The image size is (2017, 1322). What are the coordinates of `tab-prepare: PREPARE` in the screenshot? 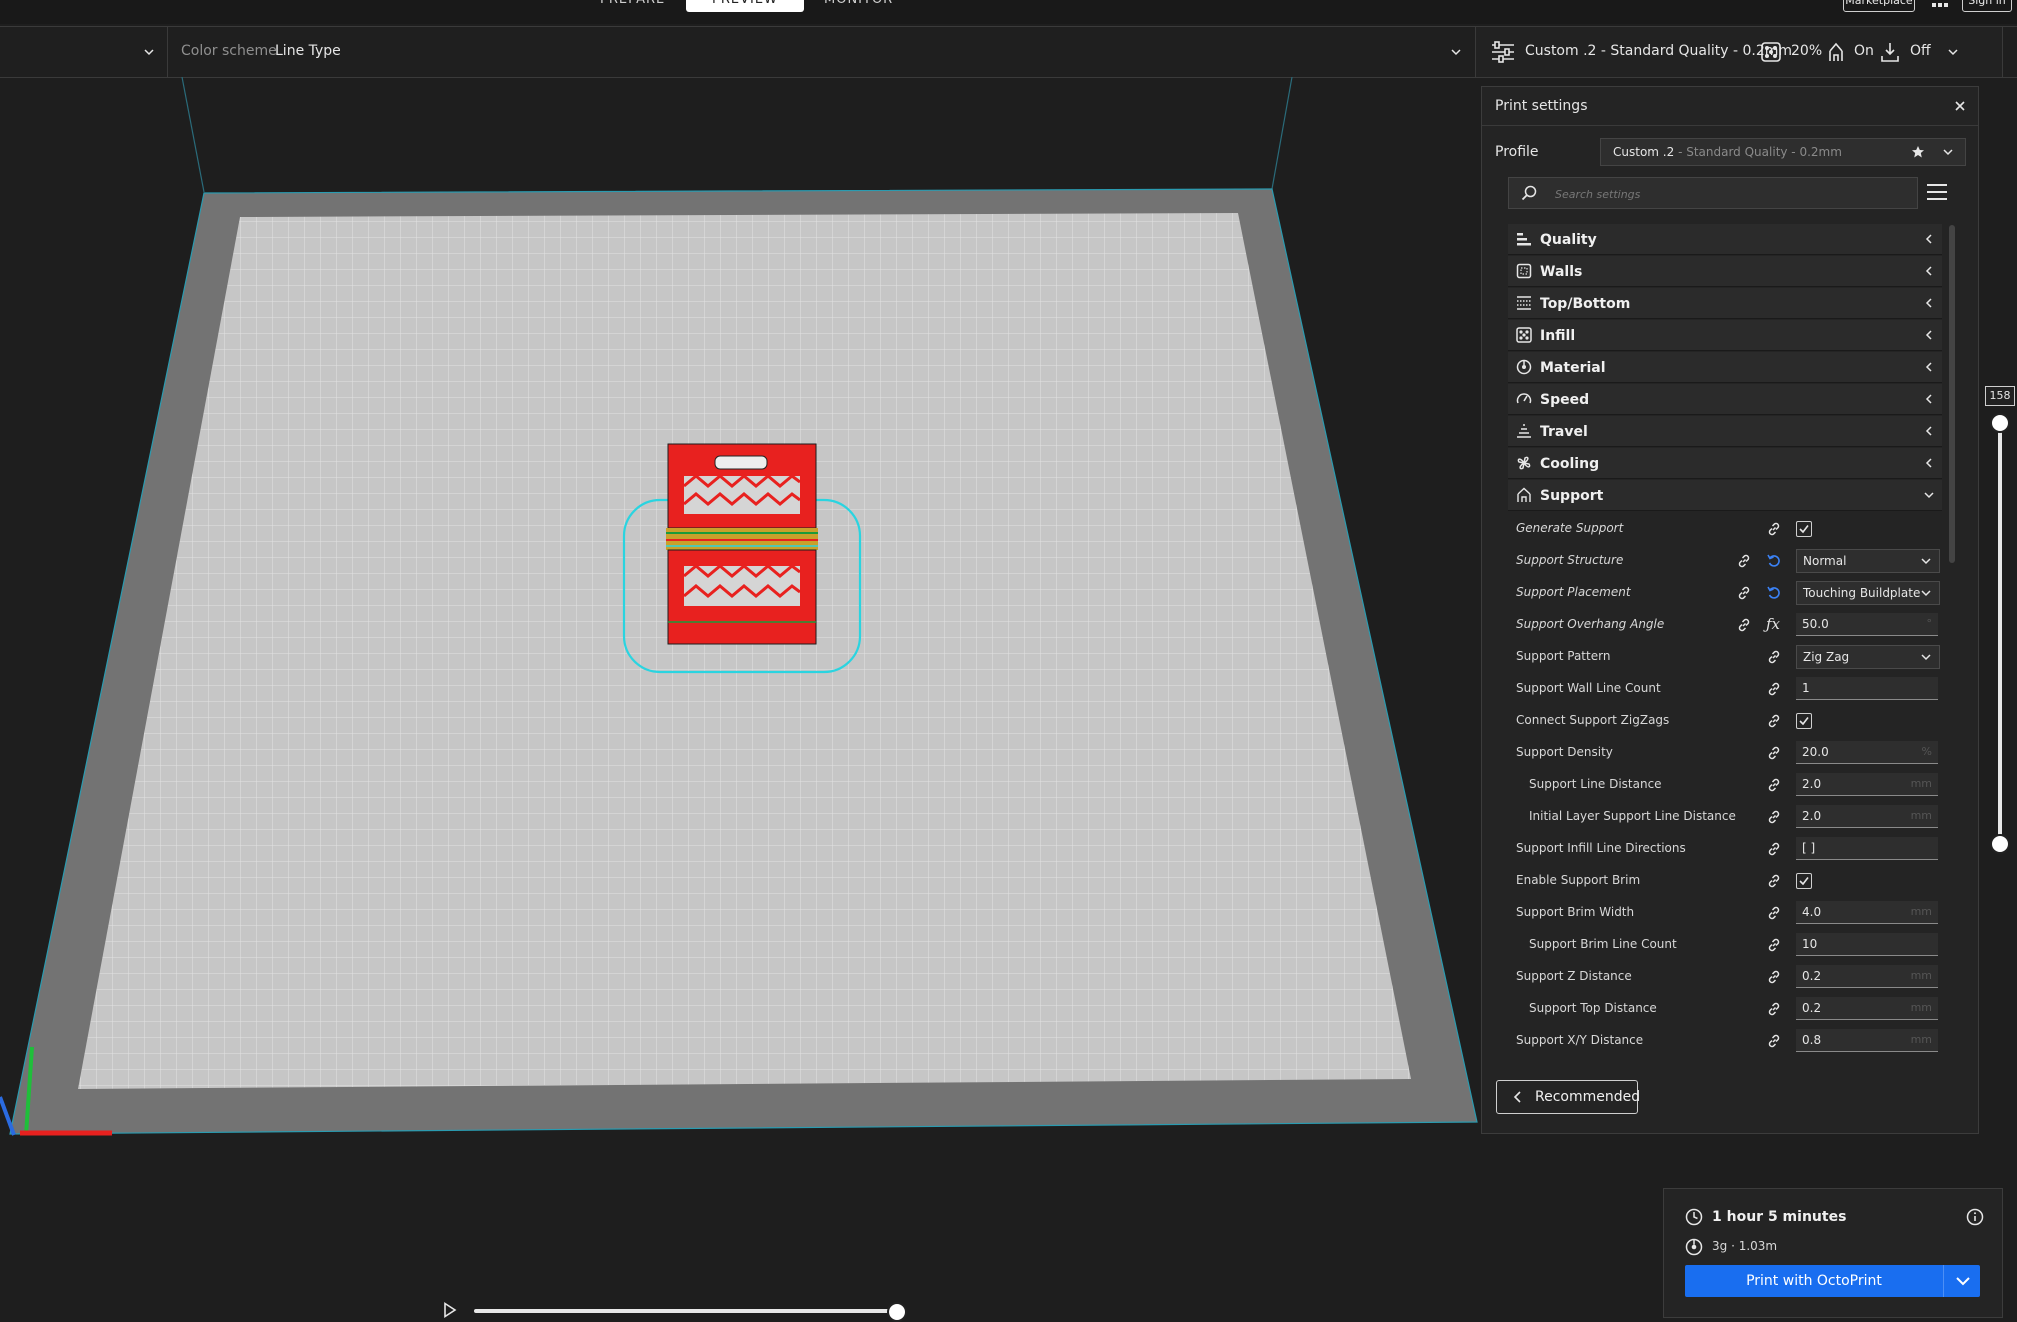 It's located at (632, 6).